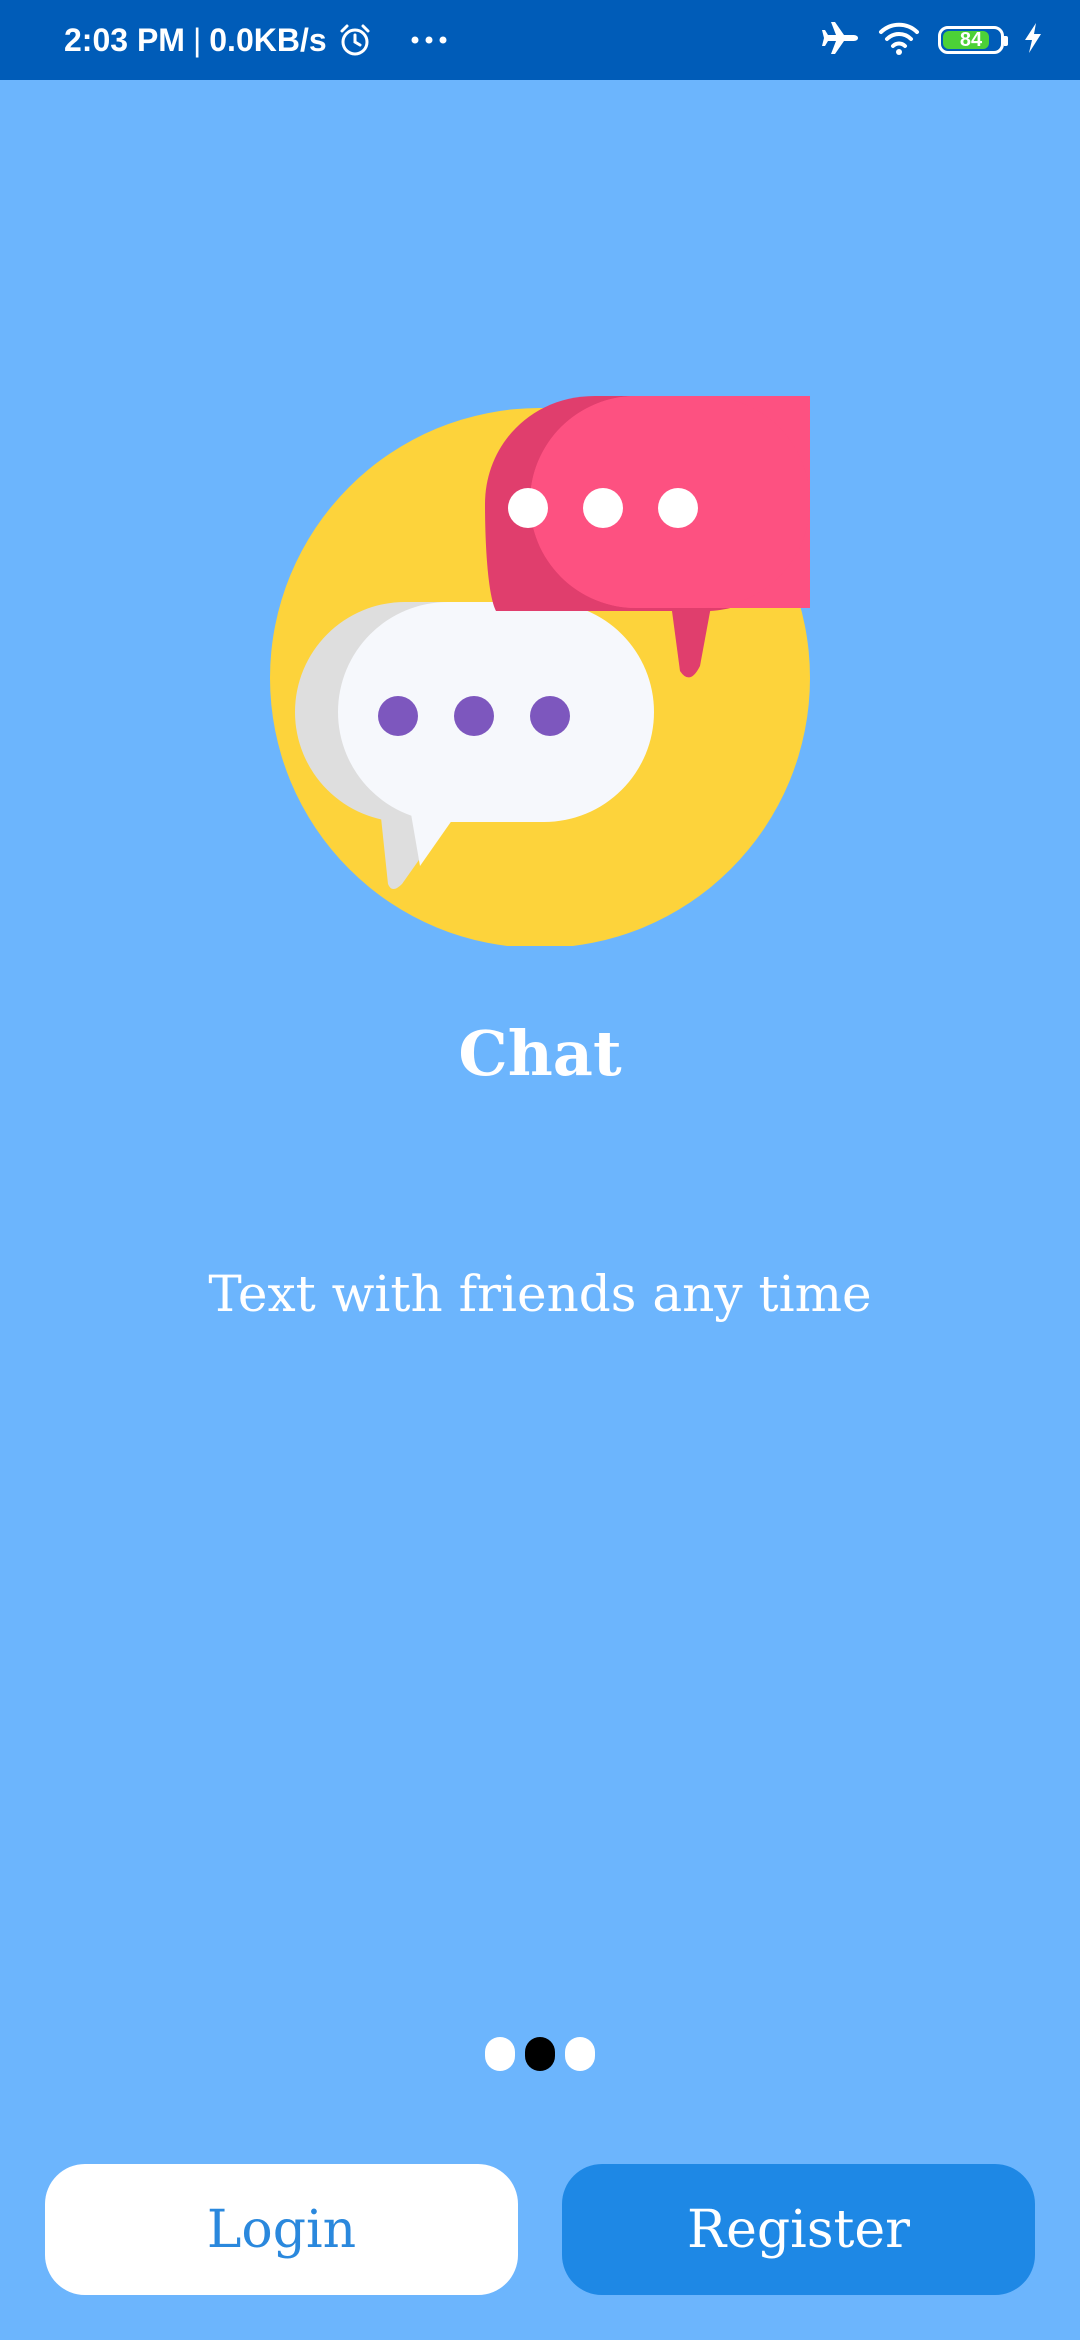 This screenshot has width=1080, height=2340. Describe the element at coordinates (540, 671) in the screenshot. I see `chat-bubbles-illustration` at that location.